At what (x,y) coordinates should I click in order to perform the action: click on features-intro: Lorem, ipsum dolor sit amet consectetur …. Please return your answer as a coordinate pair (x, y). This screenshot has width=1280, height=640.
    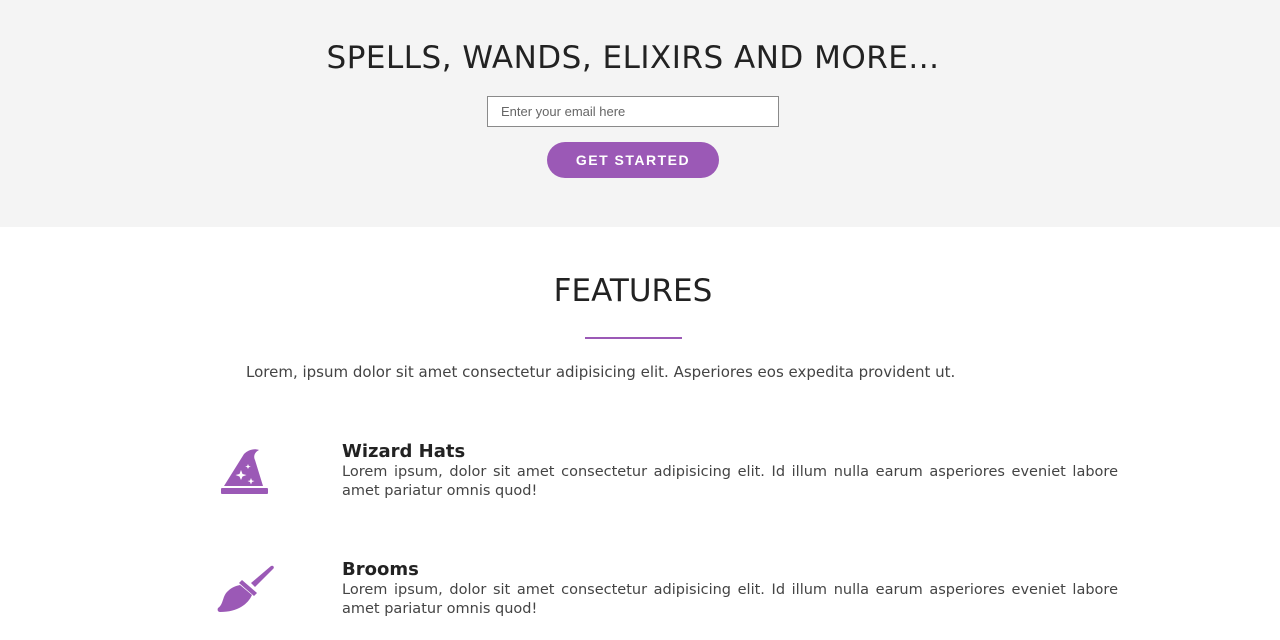
    Looking at the image, I should click on (601, 372).